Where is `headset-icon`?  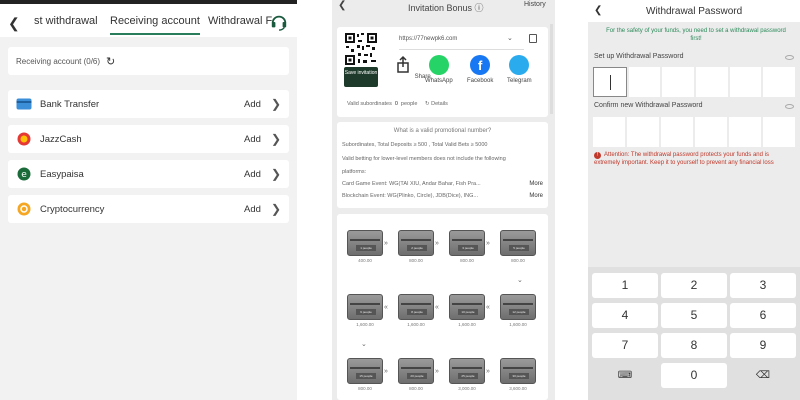 headset-icon is located at coordinates (279, 22).